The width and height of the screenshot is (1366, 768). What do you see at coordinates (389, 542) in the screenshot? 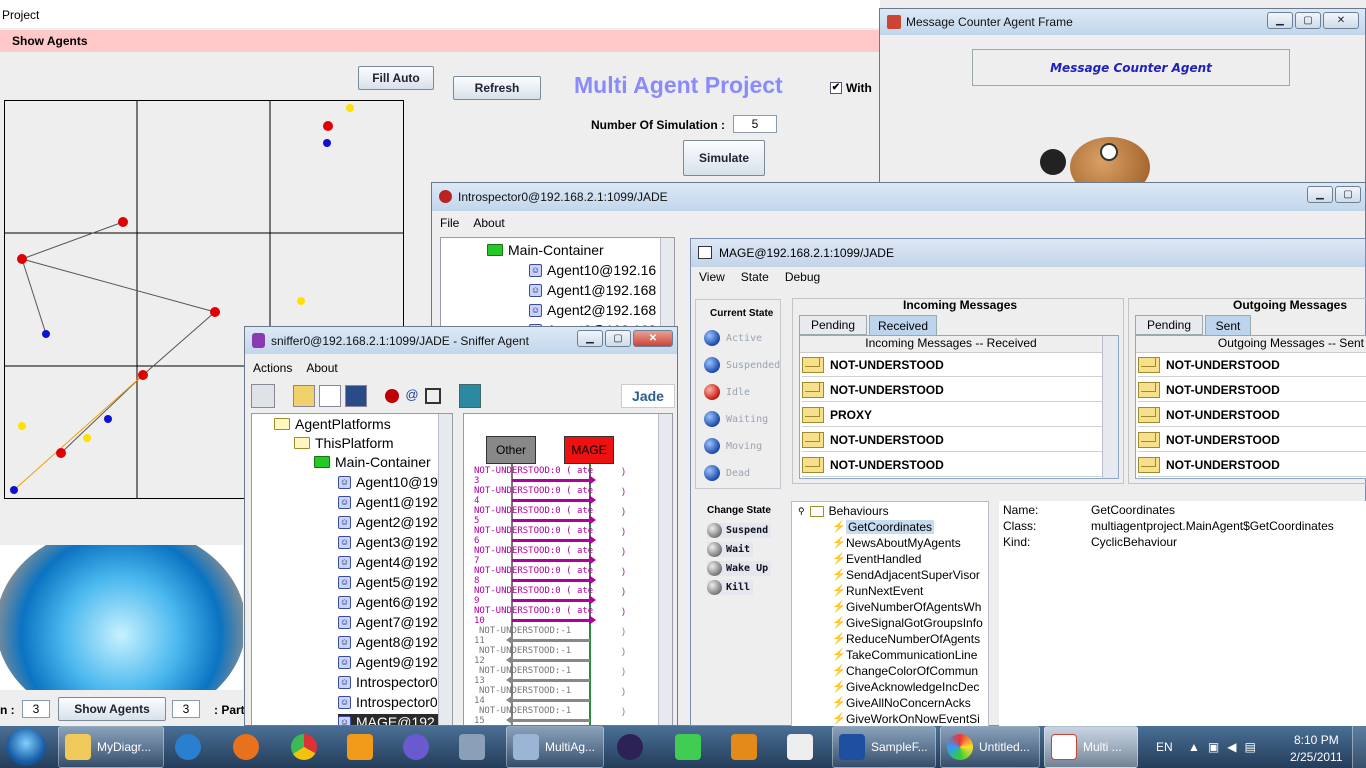
I see `tree-agent: ☺ Agent3@192` at bounding box center [389, 542].